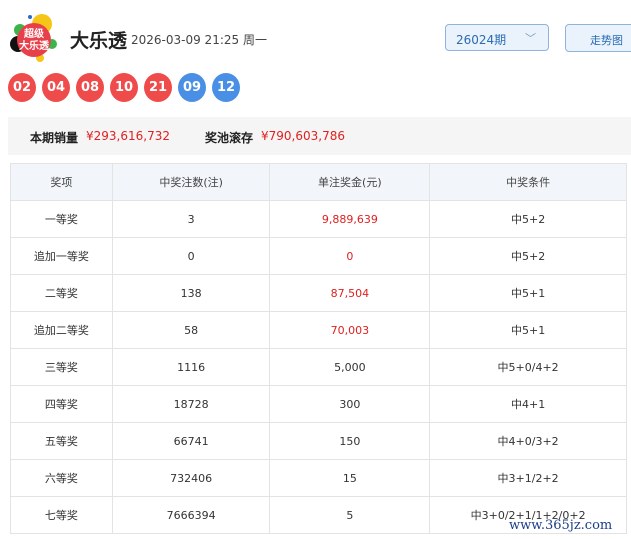 This screenshot has width=631, height=539. Describe the element at coordinates (528, 182) in the screenshot. I see `col-header: 中奖条件` at that location.